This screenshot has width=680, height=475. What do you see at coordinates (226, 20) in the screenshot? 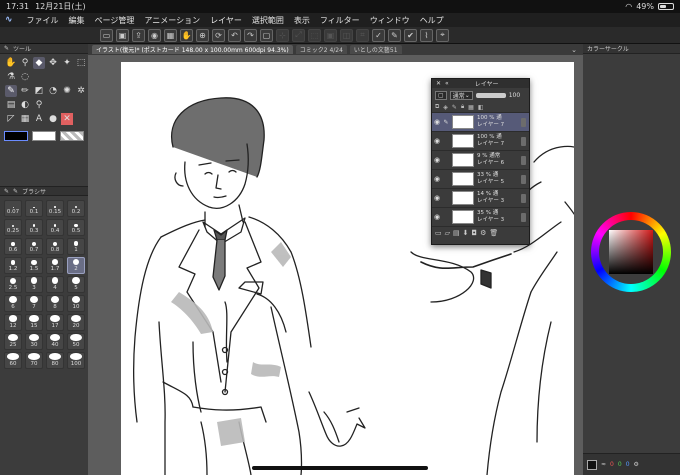
I see `menu-layer: レイヤー` at bounding box center [226, 20].